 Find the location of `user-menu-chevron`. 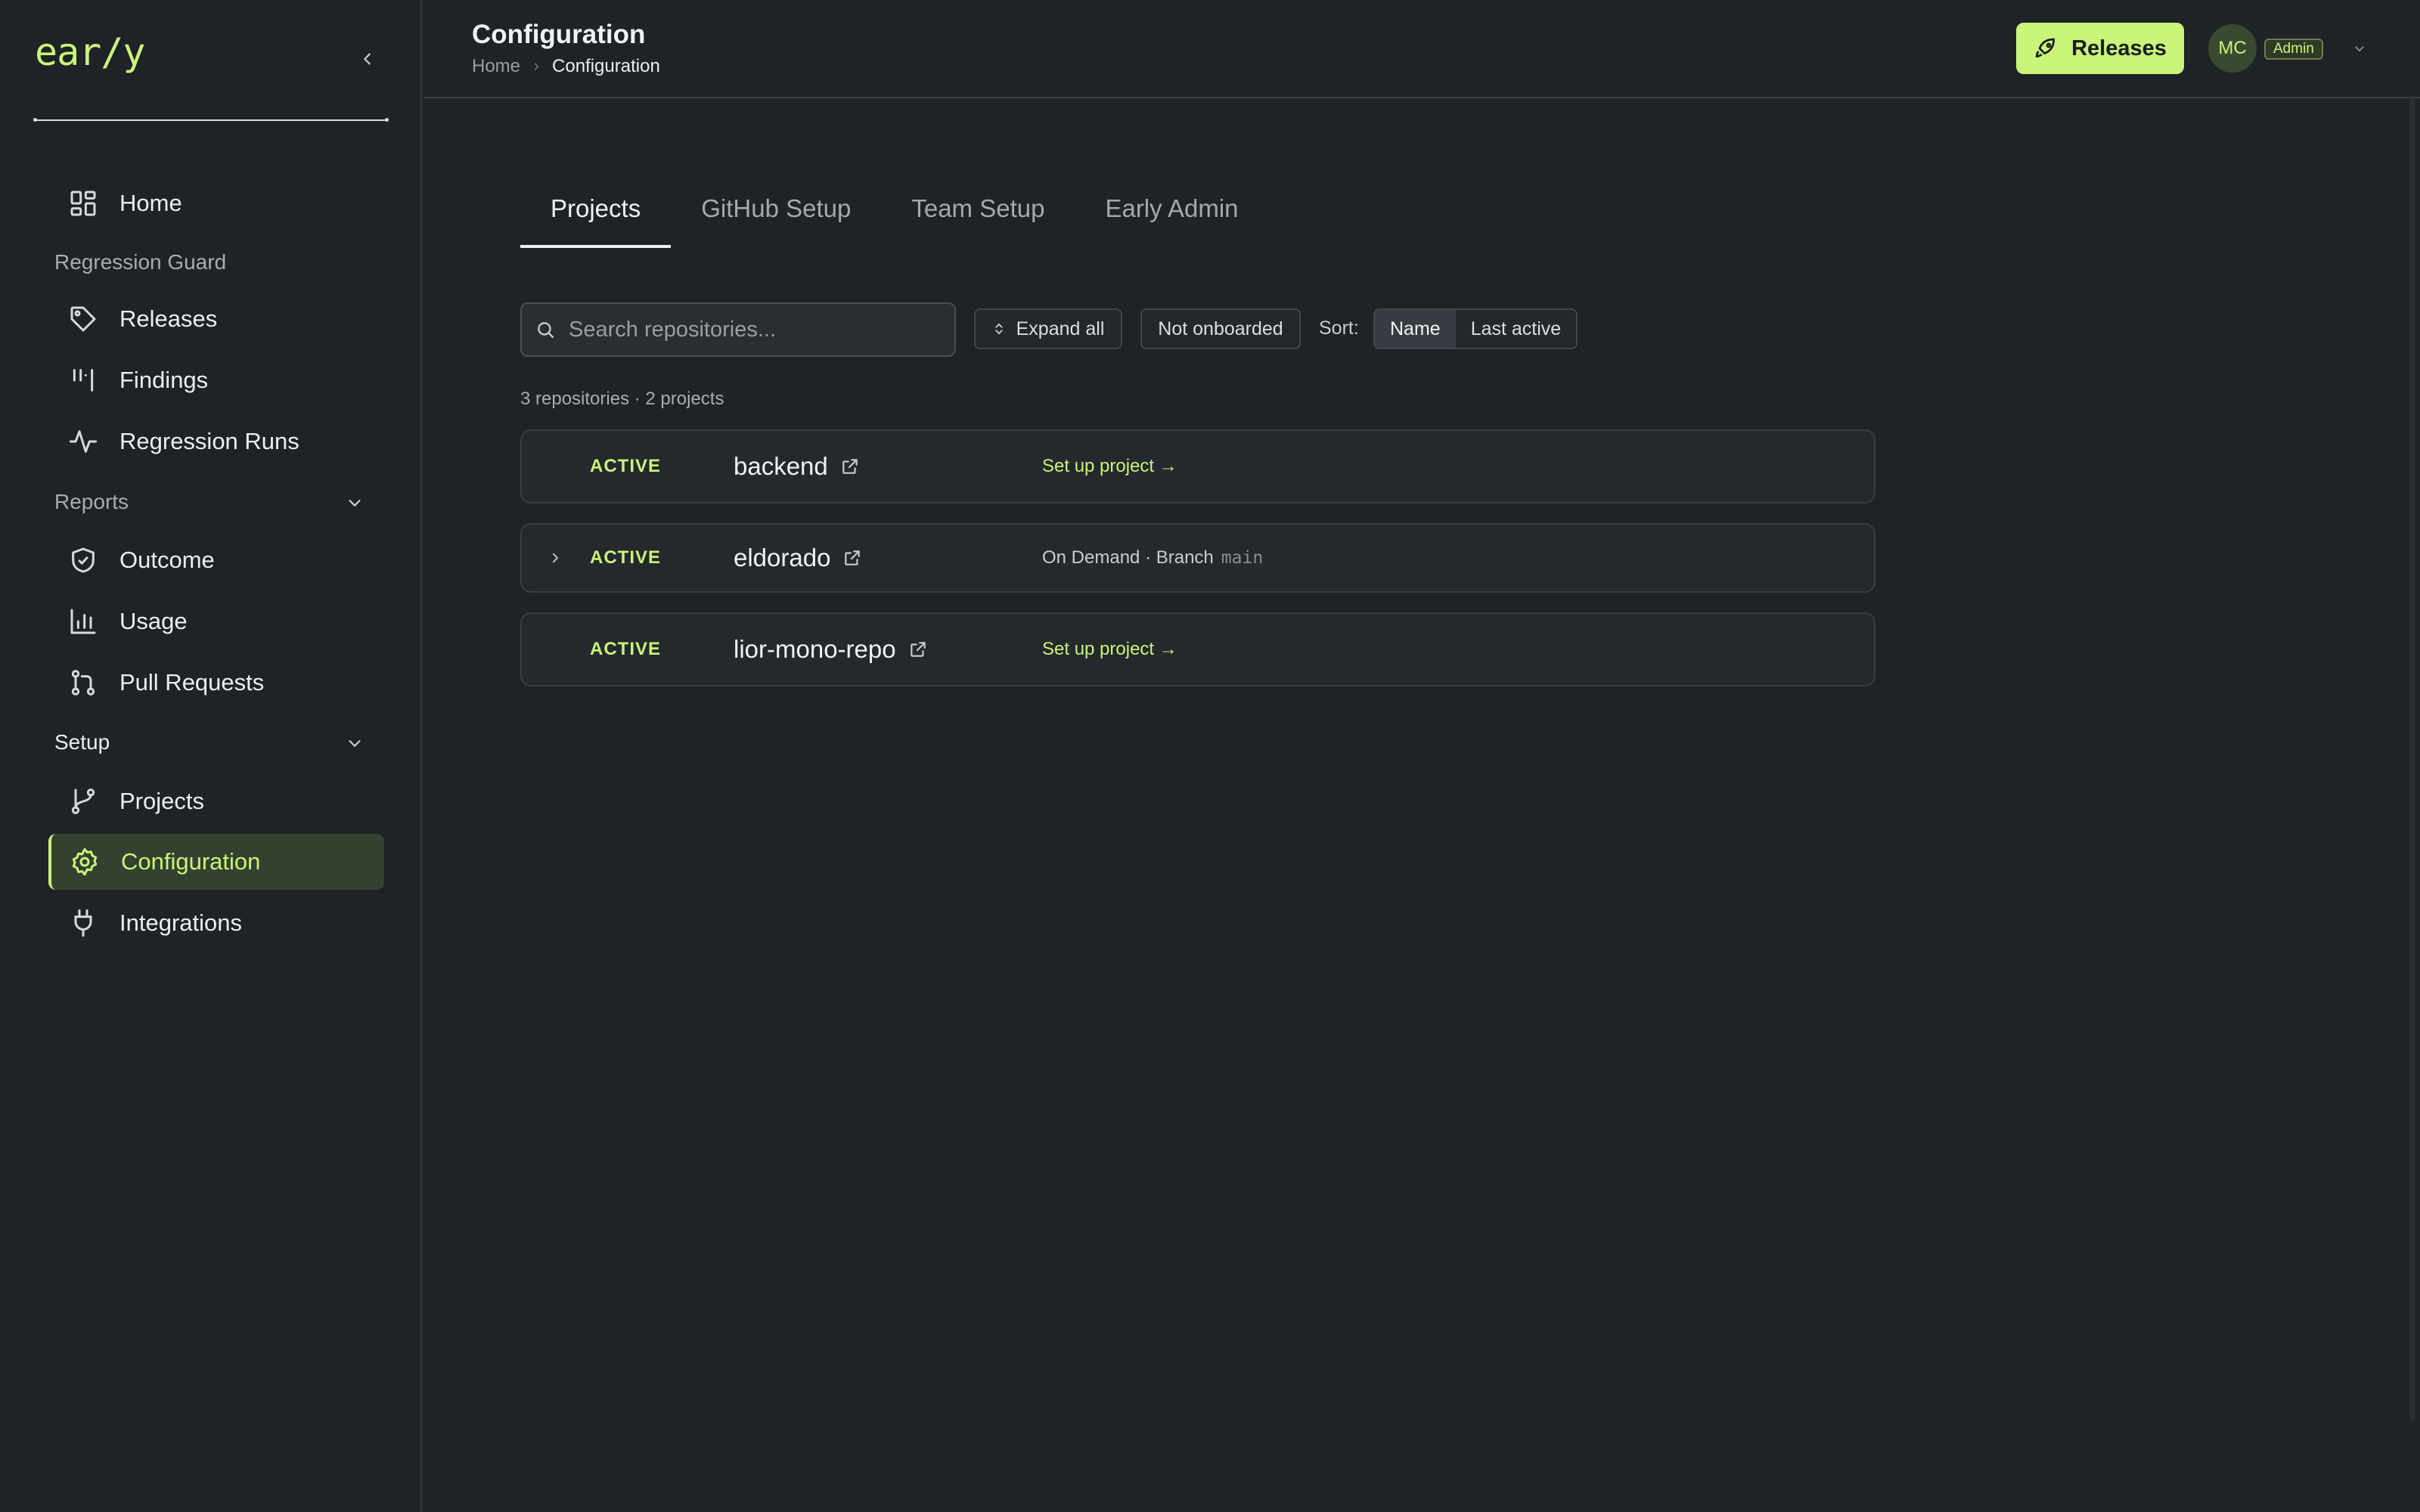

user-menu-chevron is located at coordinates (2359, 48).